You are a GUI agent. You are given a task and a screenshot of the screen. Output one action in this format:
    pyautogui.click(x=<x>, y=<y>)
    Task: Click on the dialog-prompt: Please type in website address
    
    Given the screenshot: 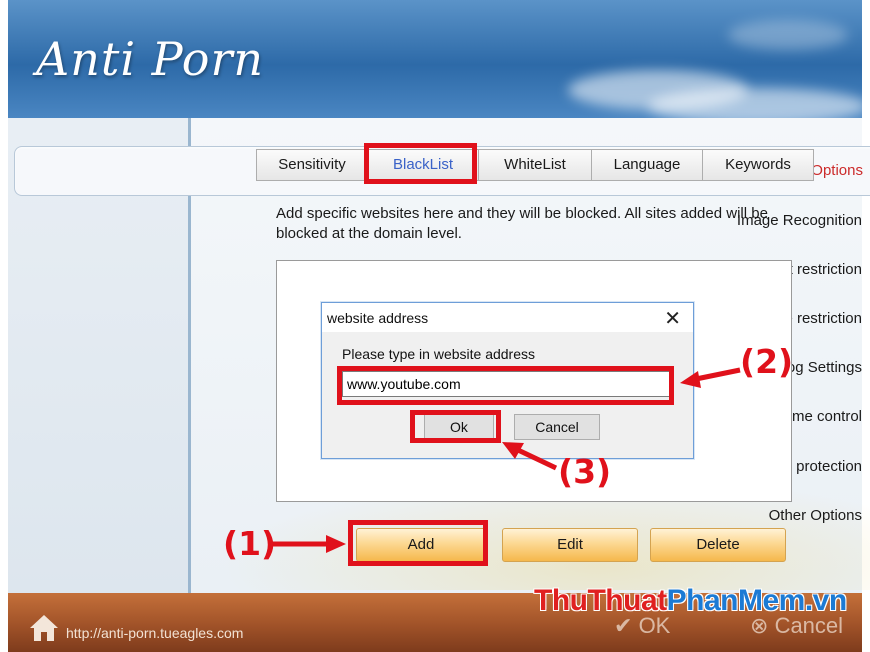 What is the action you would take?
    pyautogui.click(x=438, y=354)
    